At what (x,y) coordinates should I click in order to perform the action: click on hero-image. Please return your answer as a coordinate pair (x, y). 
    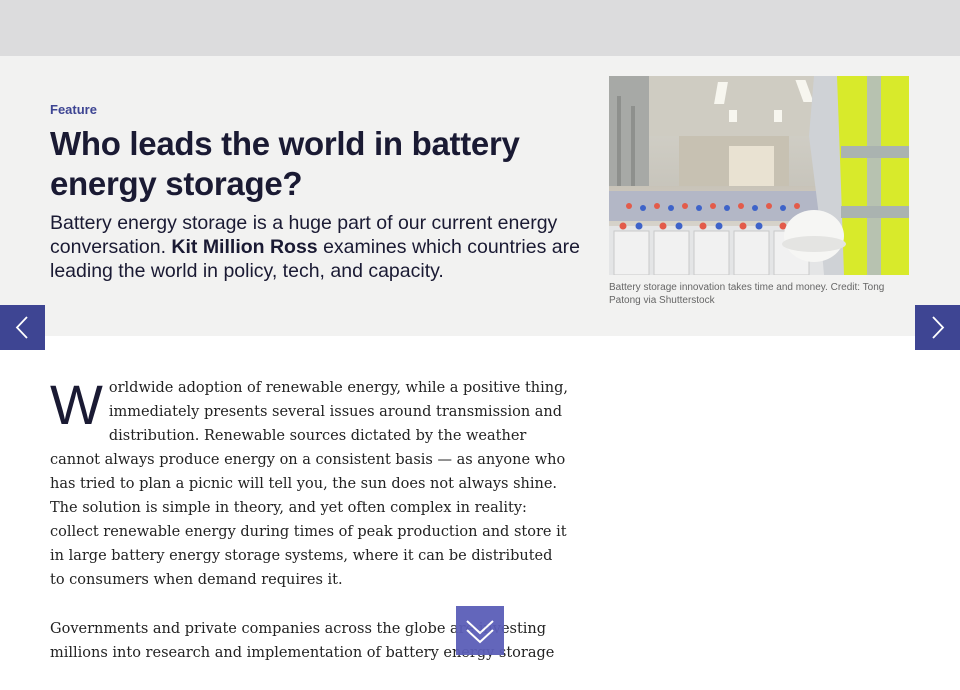
    Looking at the image, I should click on (759, 175).